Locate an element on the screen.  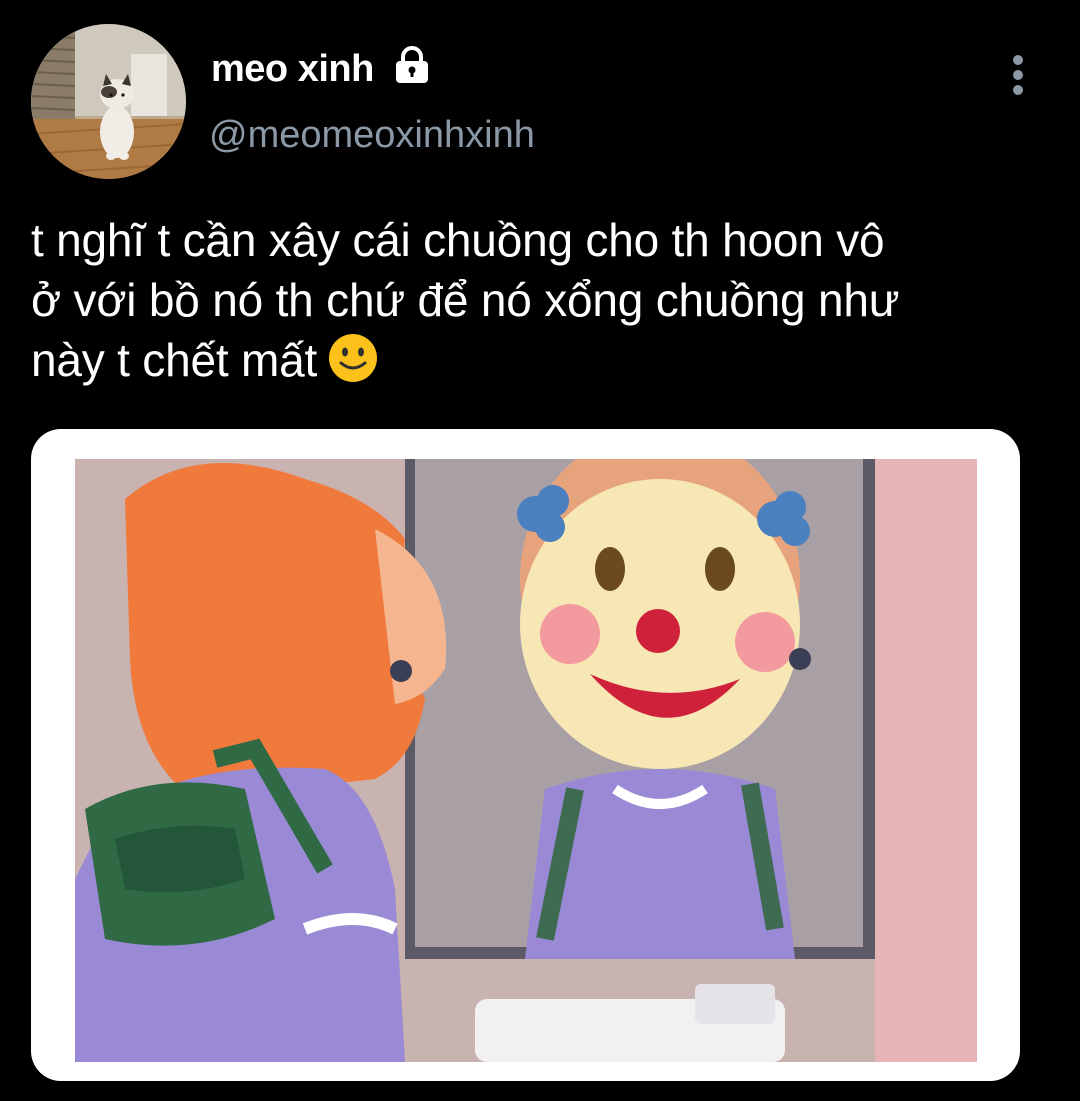
tweet-text-line-3-text: này t chết mất is located at coordinates (174, 360).